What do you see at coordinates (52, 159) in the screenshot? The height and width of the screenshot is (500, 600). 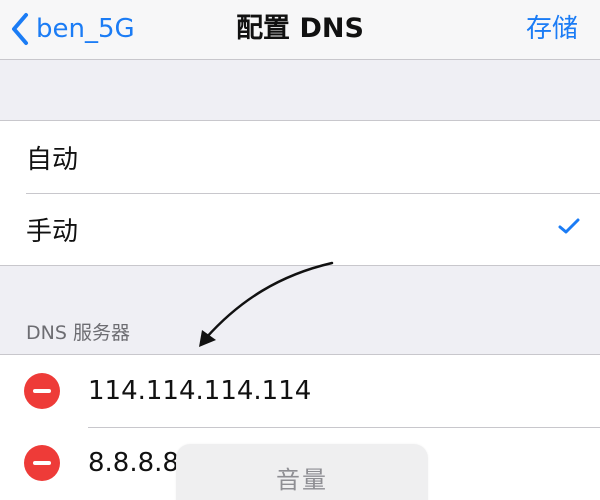 I see `mode-option-label: 自动` at bounding box center [52, 159].